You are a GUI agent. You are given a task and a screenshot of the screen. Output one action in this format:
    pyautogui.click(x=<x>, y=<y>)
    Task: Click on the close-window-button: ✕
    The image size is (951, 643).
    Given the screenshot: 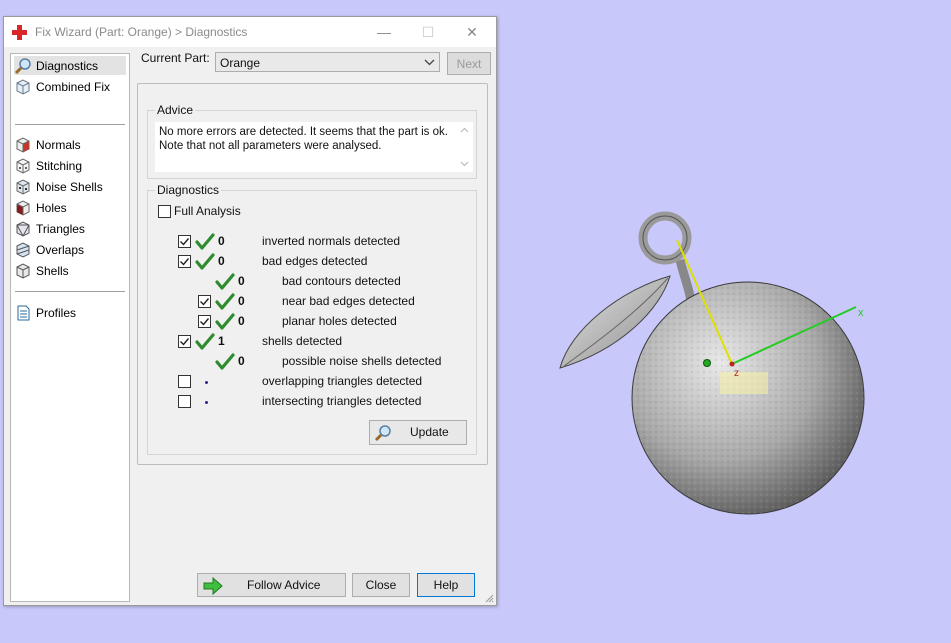 What is the action you would take?
    pyautogui.click(x=472, y=32)
    